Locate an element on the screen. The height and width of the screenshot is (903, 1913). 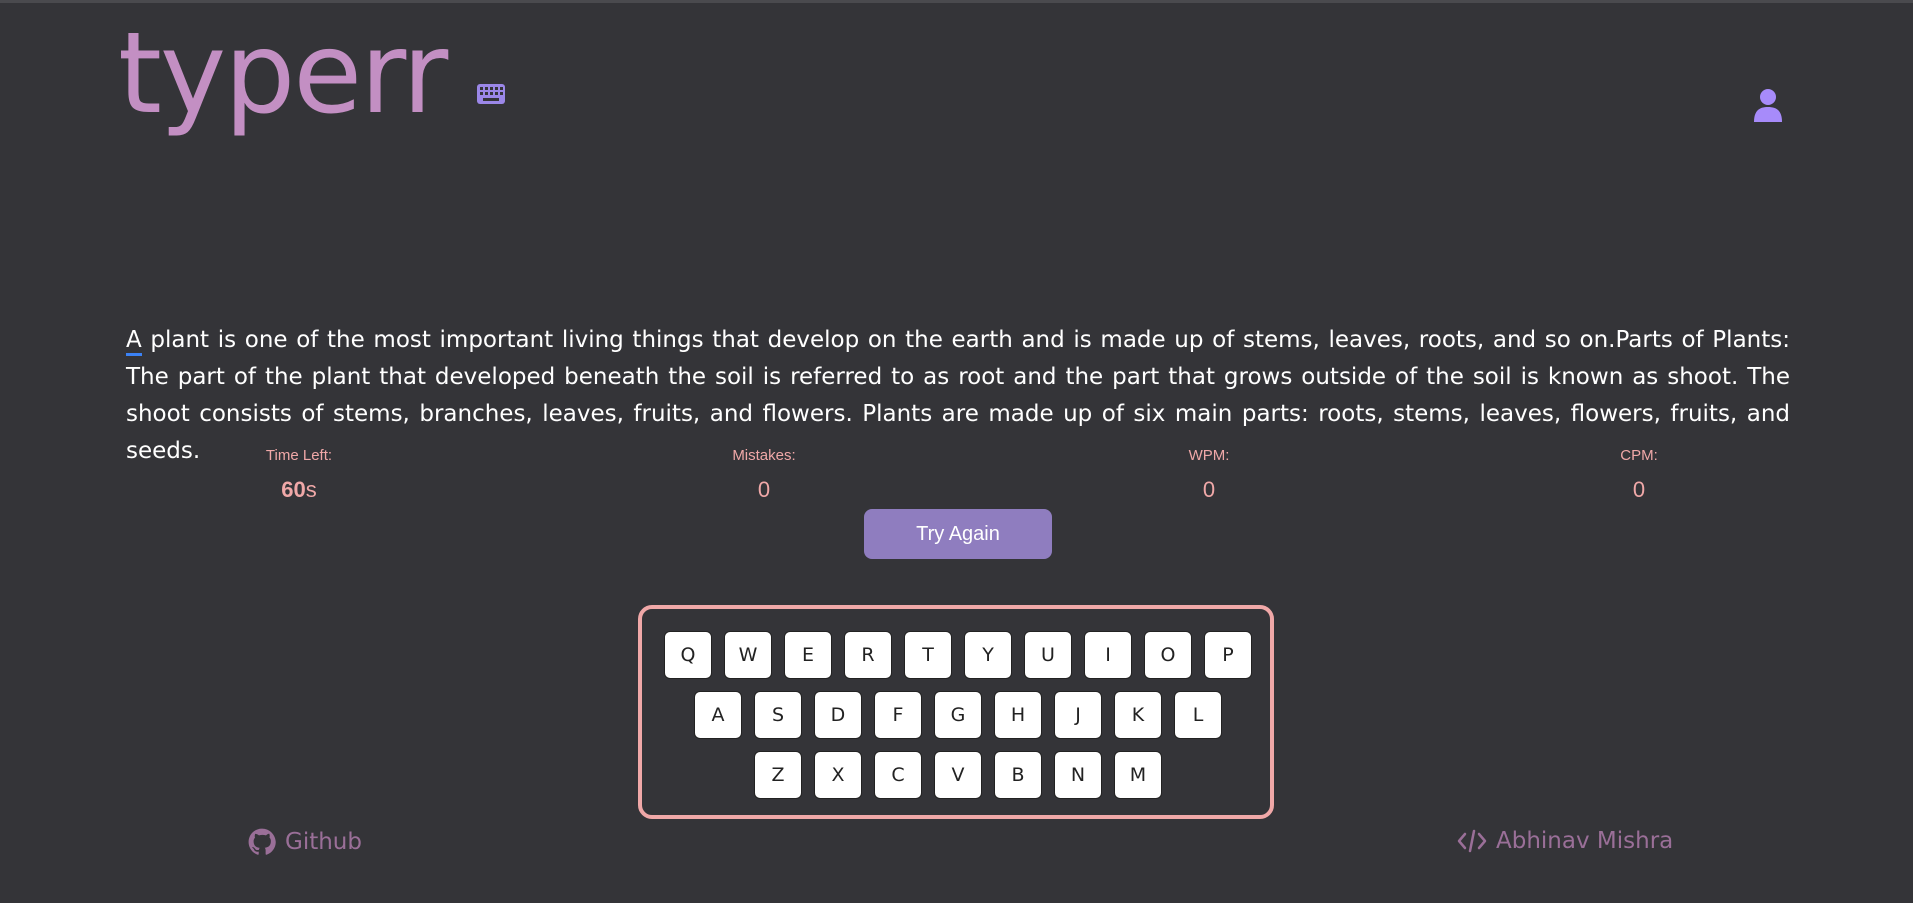
key-p: P is located at coordinates (1228, 655).